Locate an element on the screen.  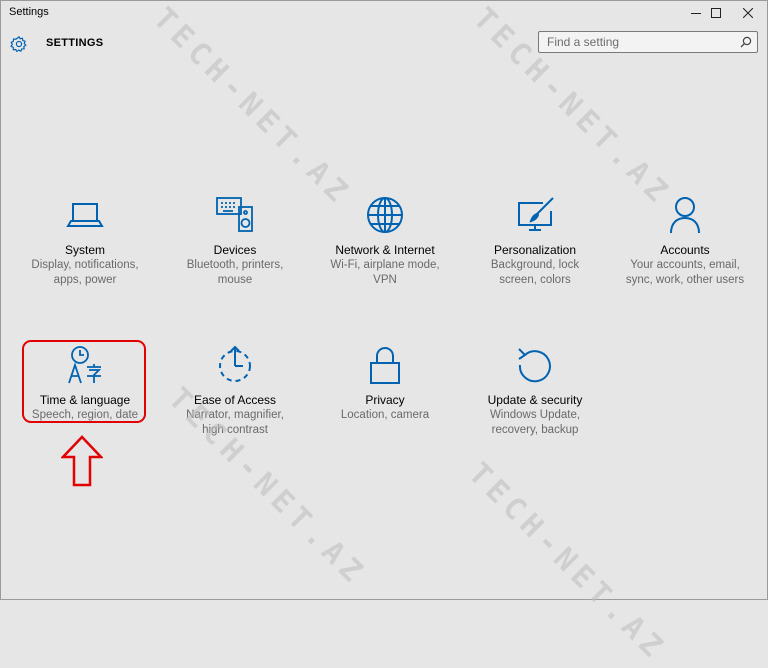
up-arrow-icon is located at coordinates (82, 461).